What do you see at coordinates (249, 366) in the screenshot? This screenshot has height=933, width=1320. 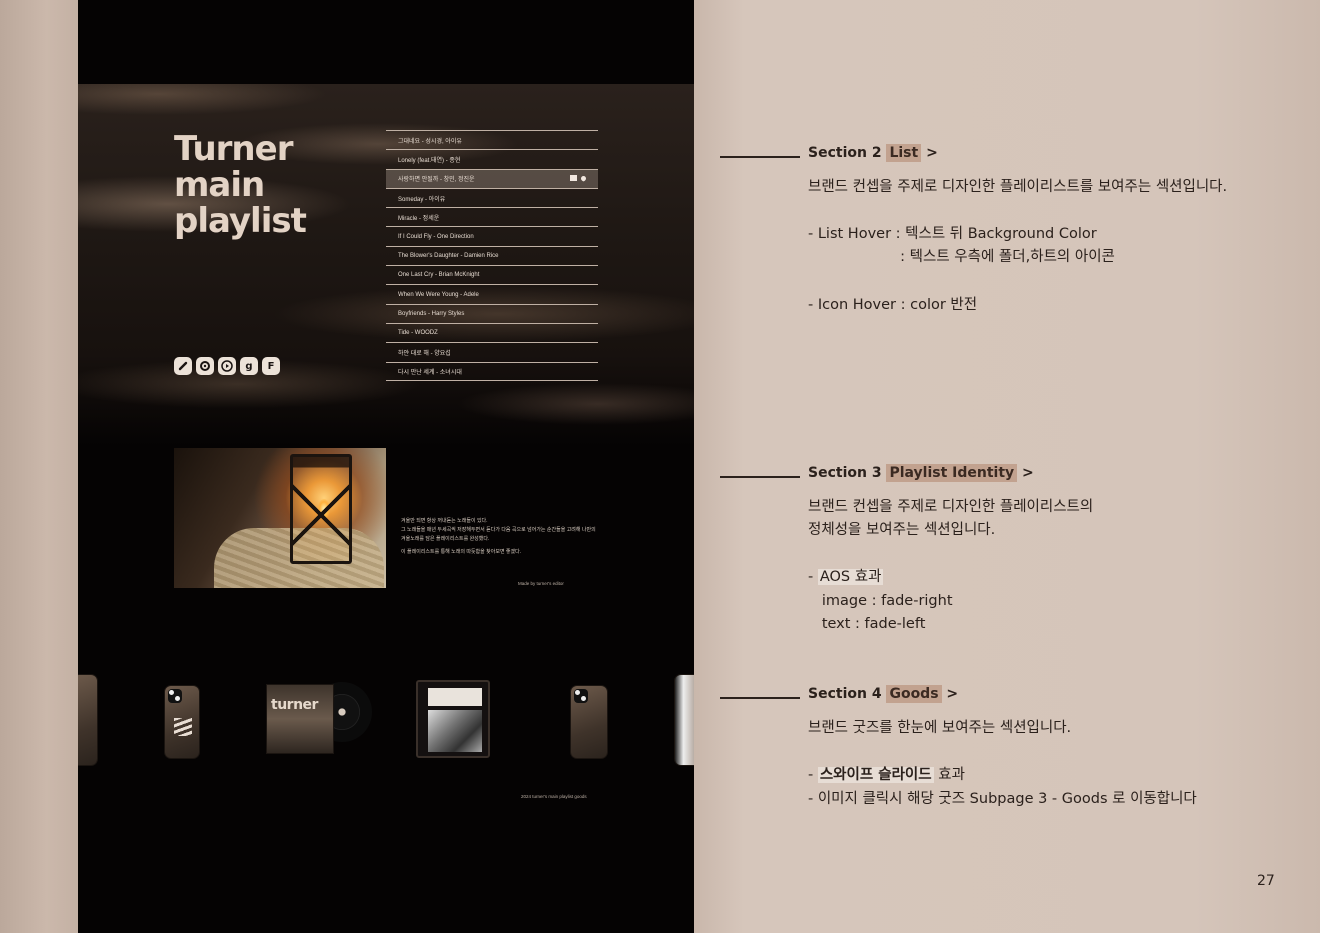 I see `genie-icon: g` at bounding box center [249, 366].